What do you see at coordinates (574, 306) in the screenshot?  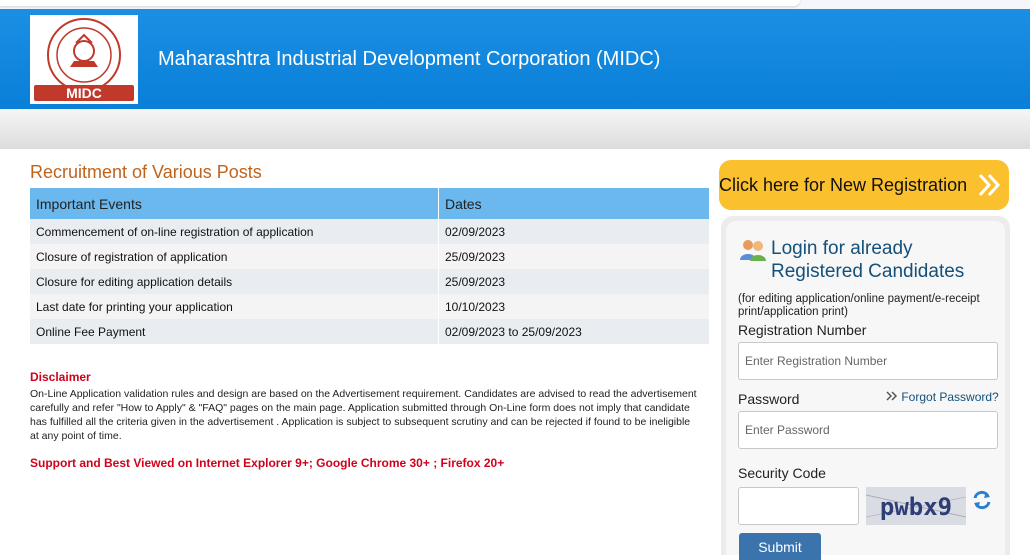 I see `date-cell: 10/10/2023` at bounding box center [574, 306].